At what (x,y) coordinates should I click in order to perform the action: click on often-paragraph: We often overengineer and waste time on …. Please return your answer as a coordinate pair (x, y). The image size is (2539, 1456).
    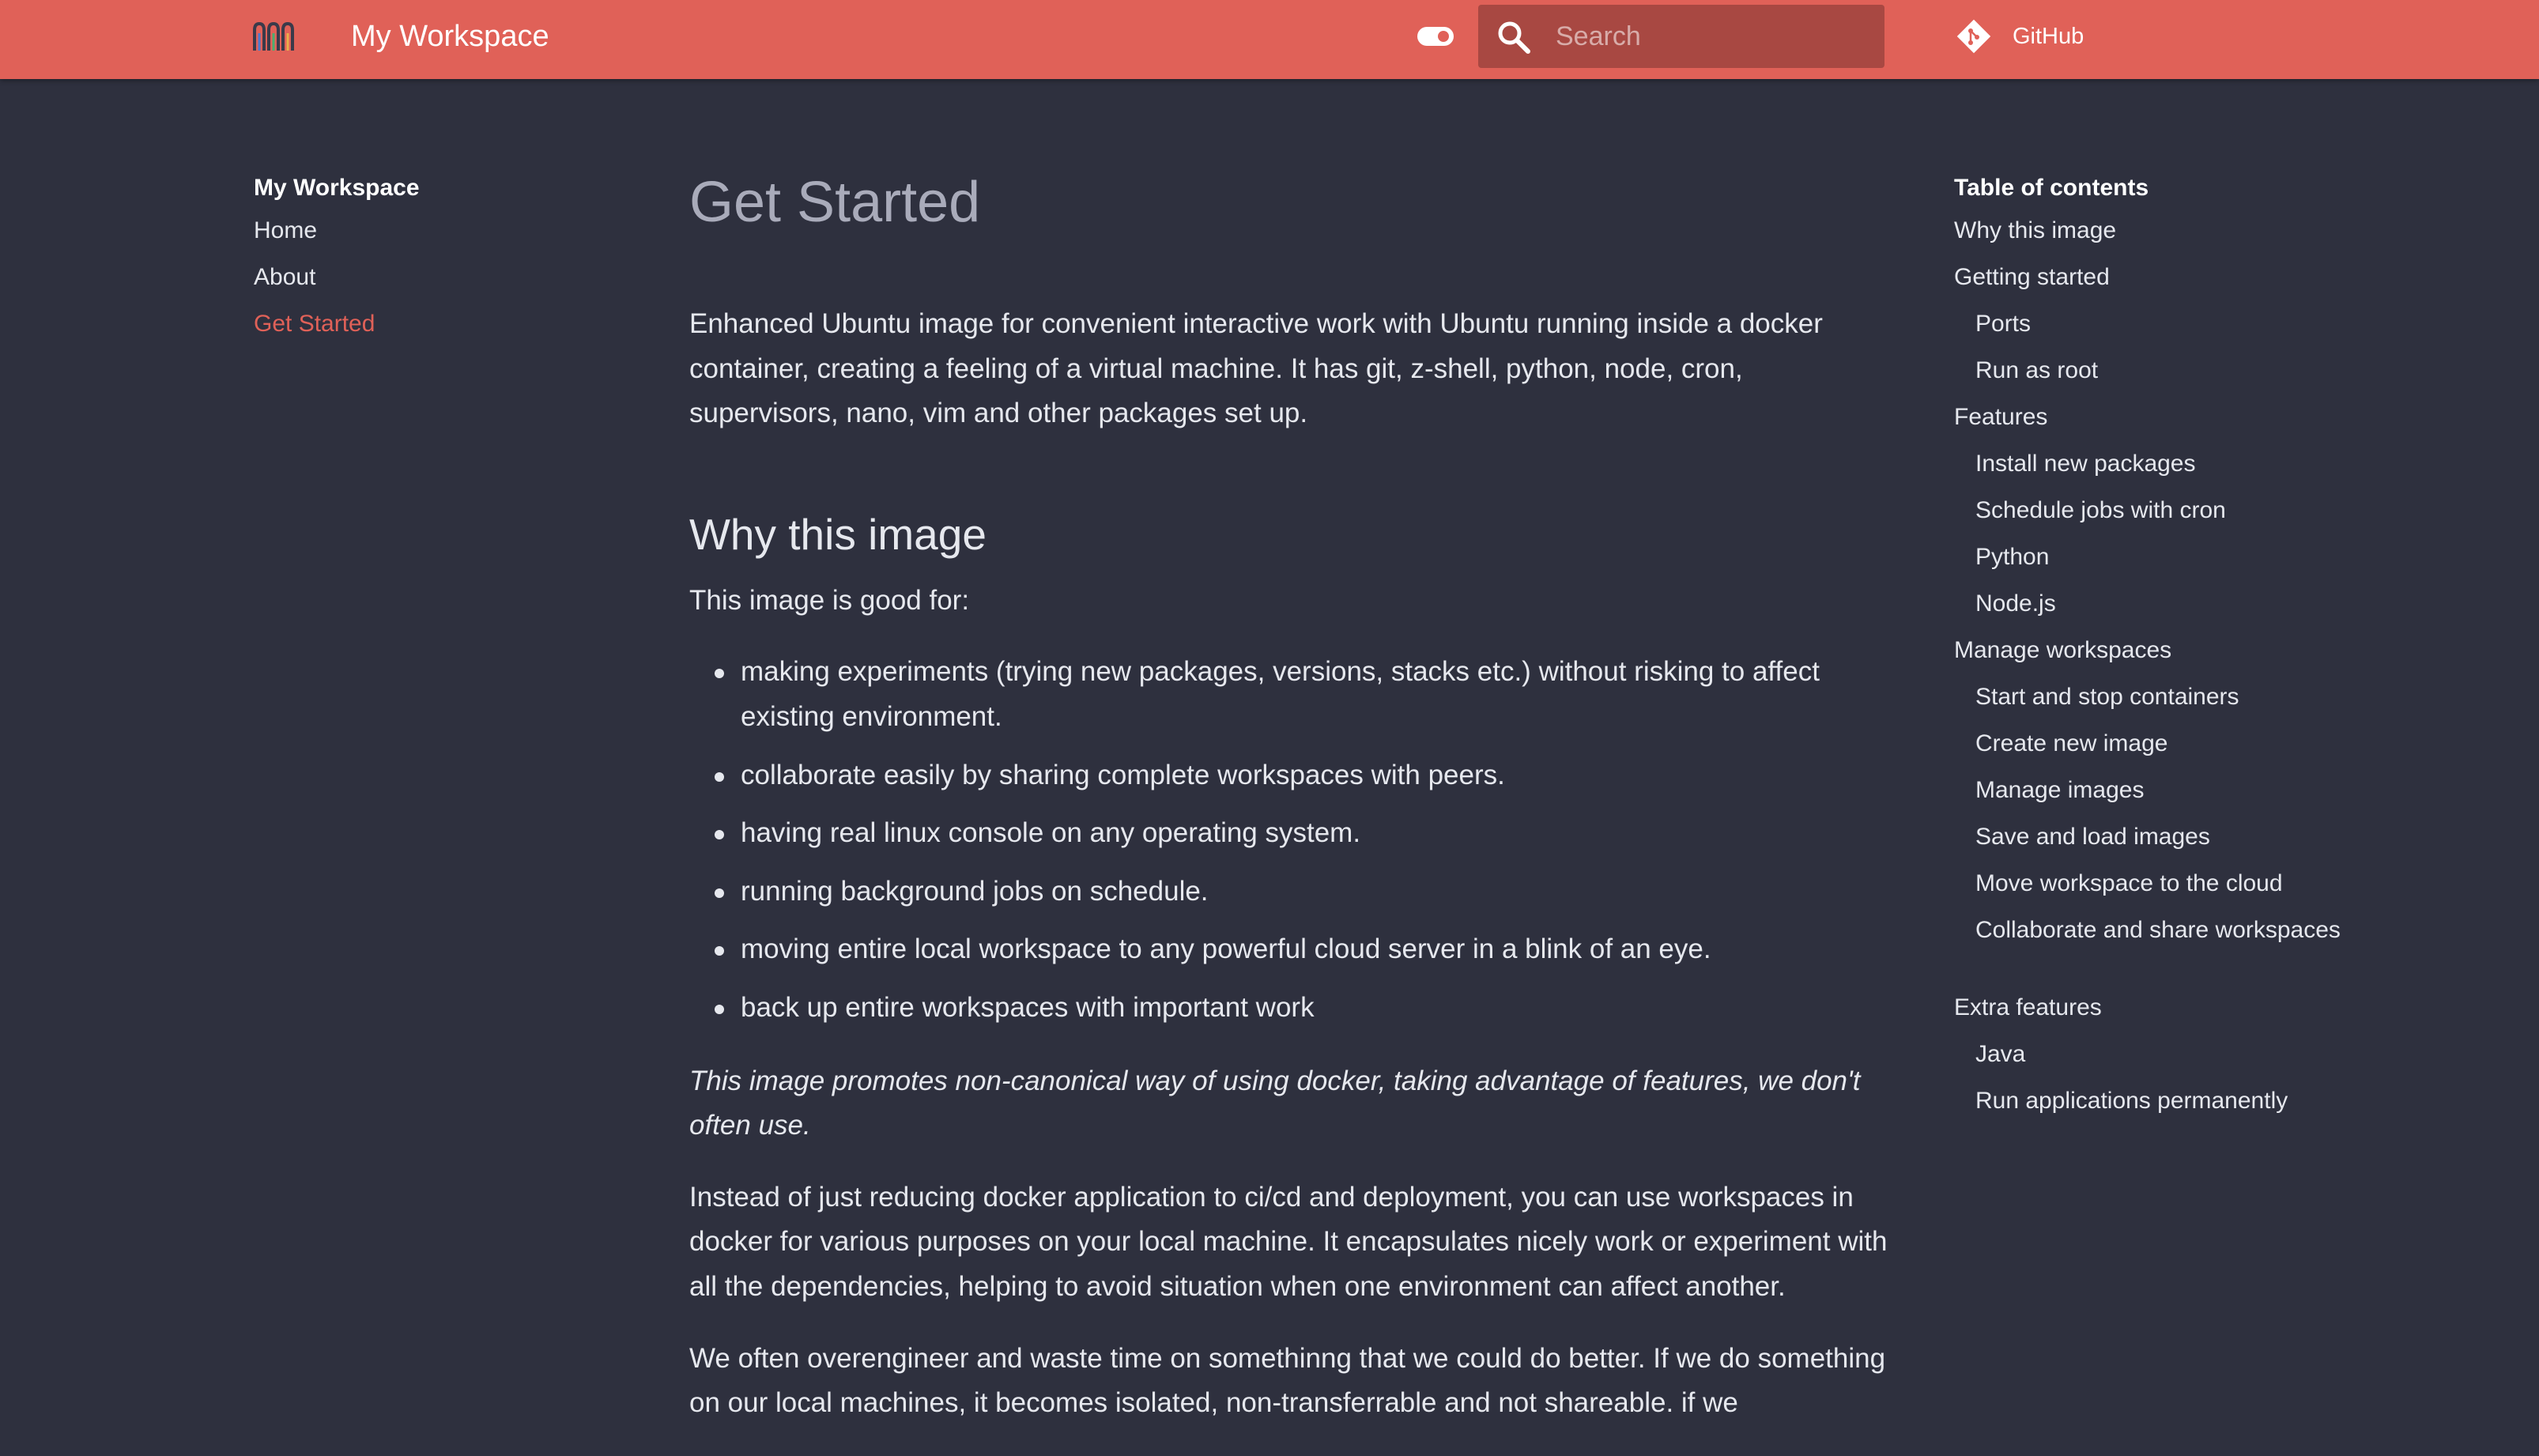
    Looking at the image, I should click on (1288, 1380).